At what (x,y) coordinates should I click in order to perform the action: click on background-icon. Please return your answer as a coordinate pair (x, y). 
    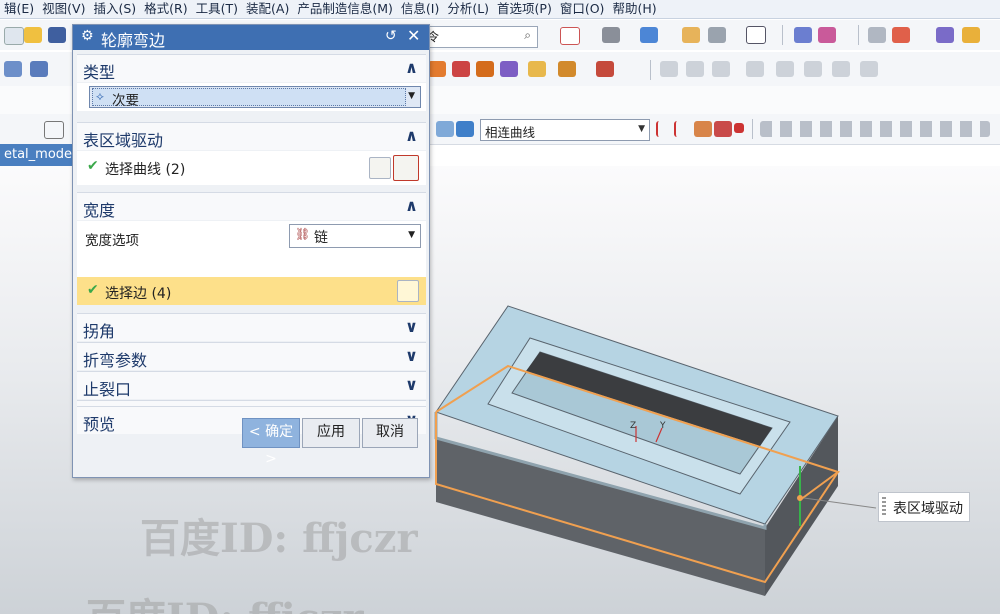
    Looking at the image, I should click on (756, 35).